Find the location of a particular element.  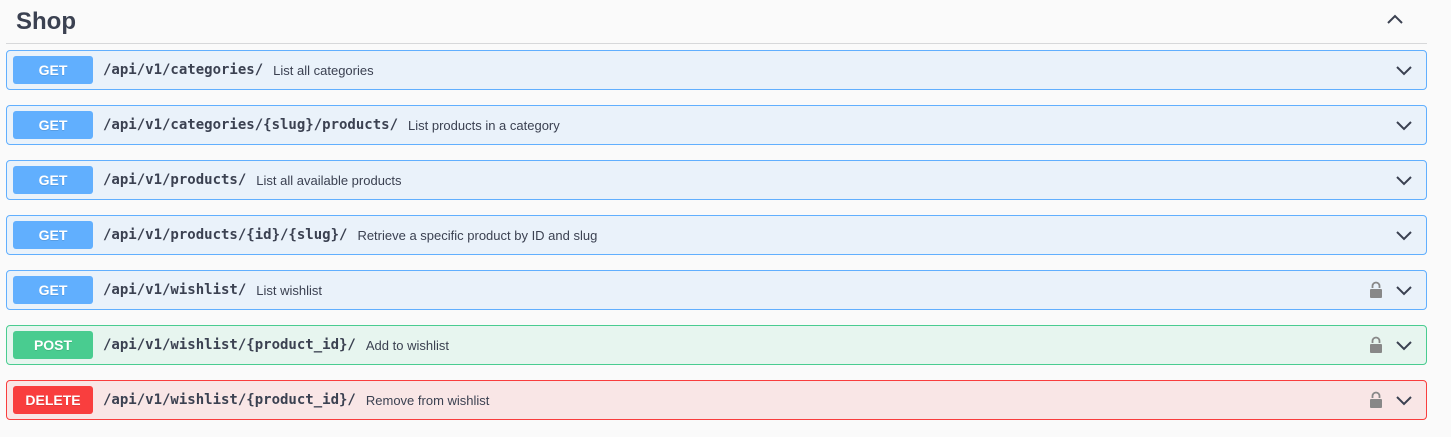

endpoint-path: /api/v1/categories/ is located at coordinates (183, 70).